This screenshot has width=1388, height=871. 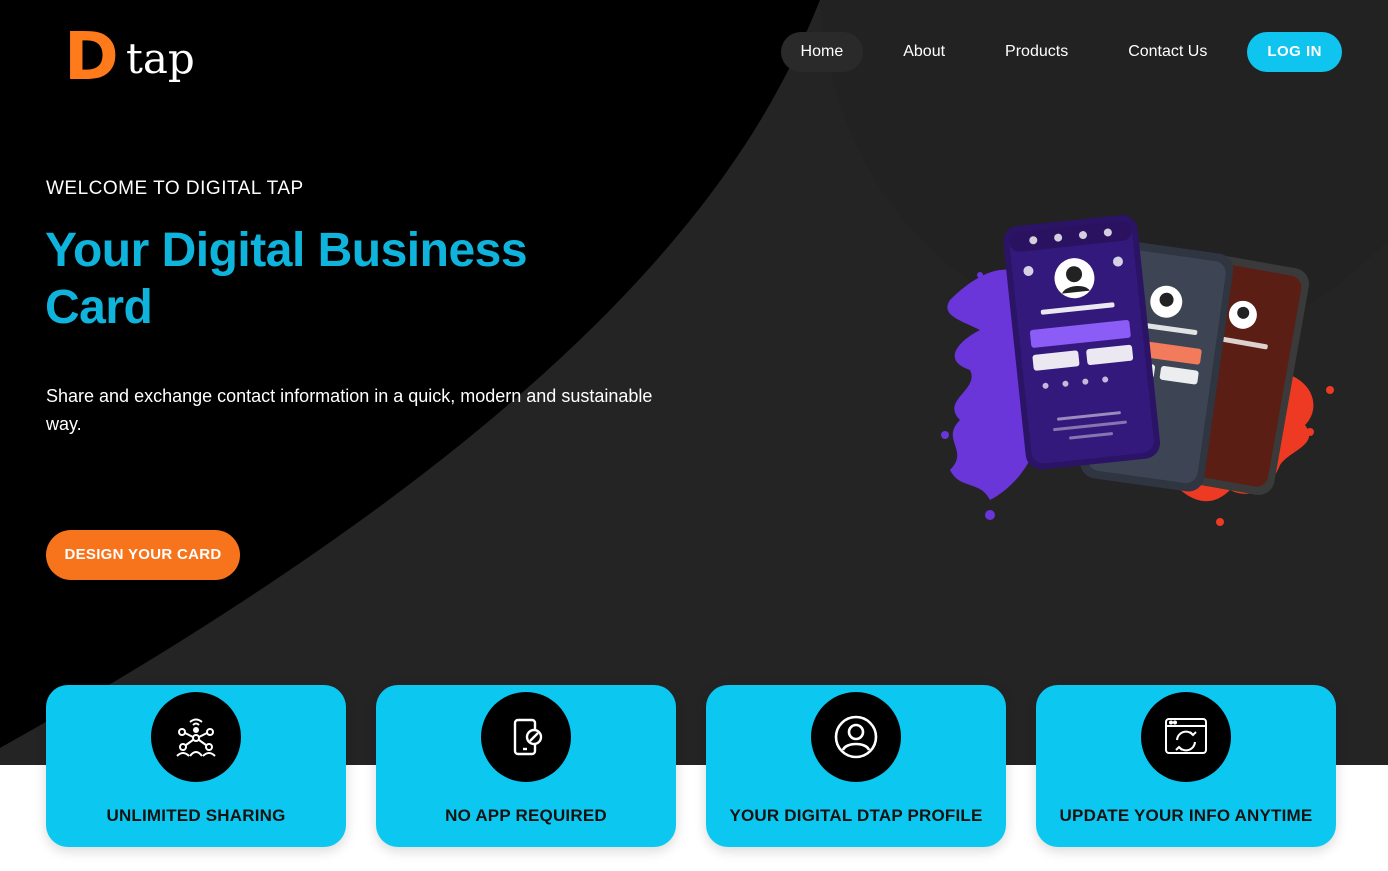 What do you see at coordinates (143, 555) in the screenshot?
I see `design-your-card-button: DESIGN YOUR CARD` at bounding box center [143, 555].